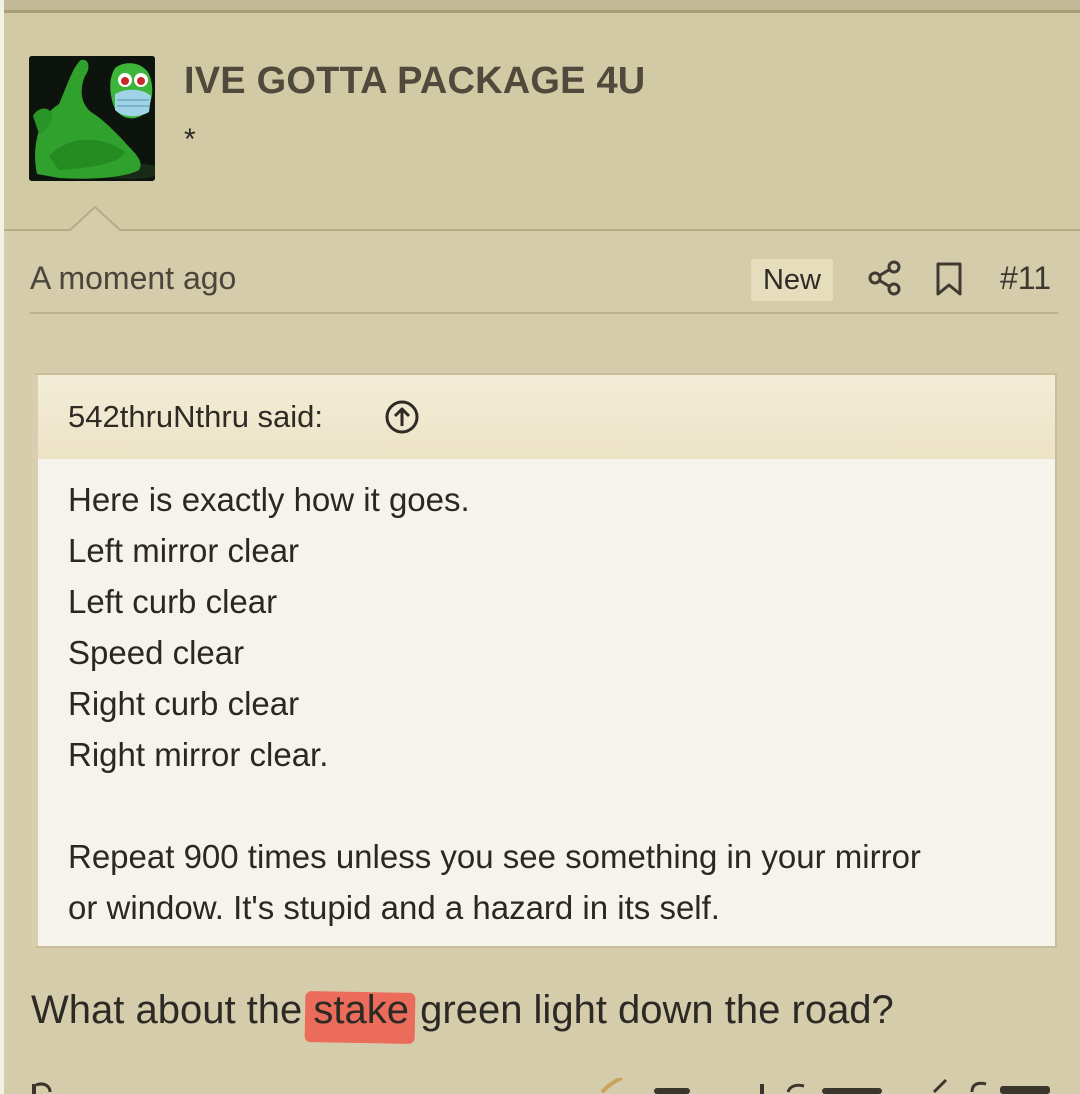  What do you see at coordinates (542, 230) in the screenshot?
I see `header-divider` at bounding box center [542, 230].